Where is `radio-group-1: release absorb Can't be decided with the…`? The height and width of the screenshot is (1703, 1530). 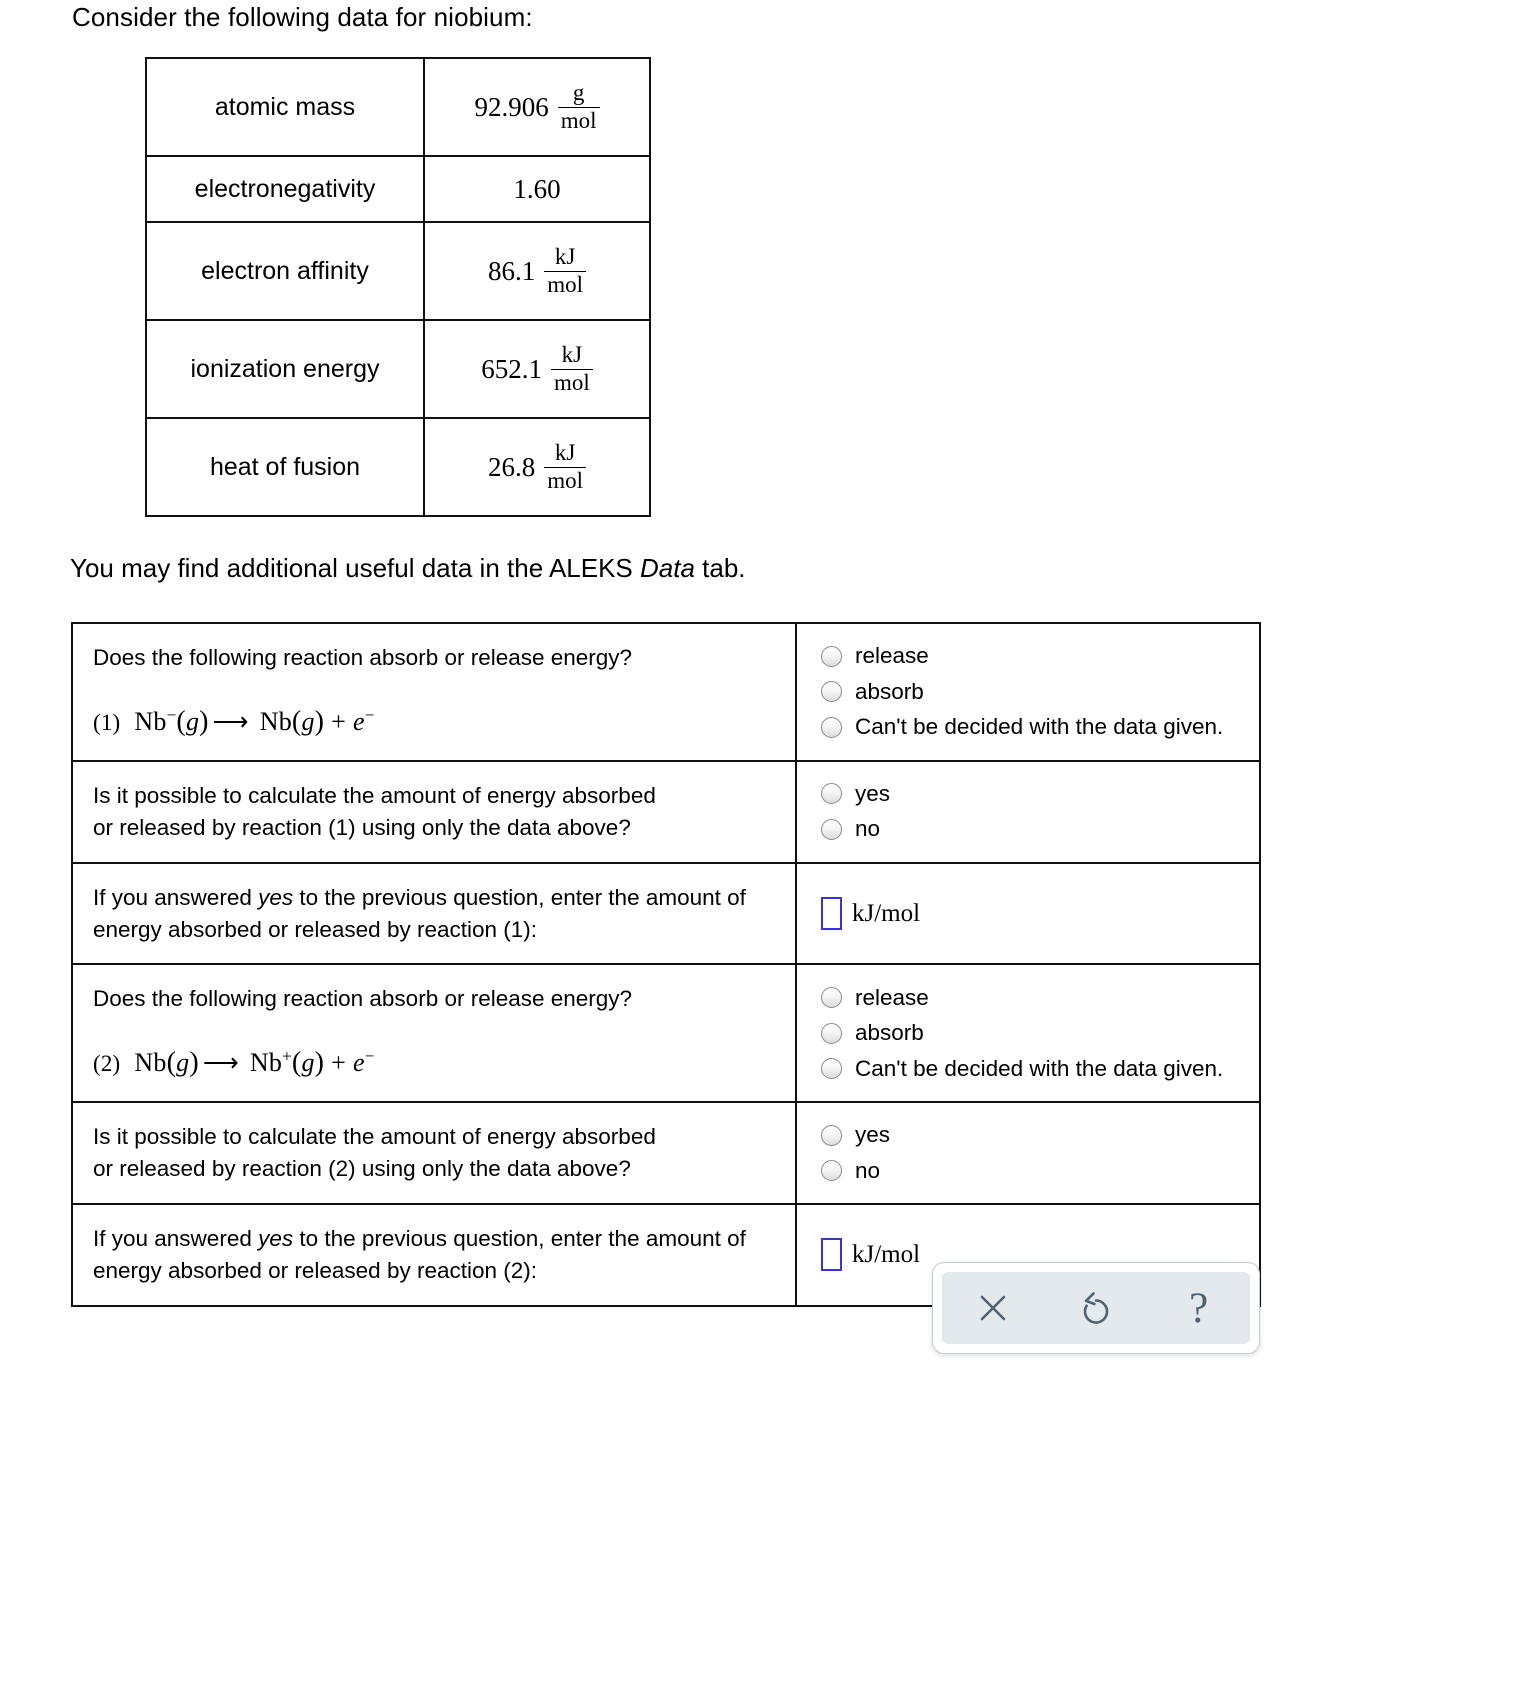 radio-group-1: release absorb Can't be decided with the… is located at coordinates (1040, 692).